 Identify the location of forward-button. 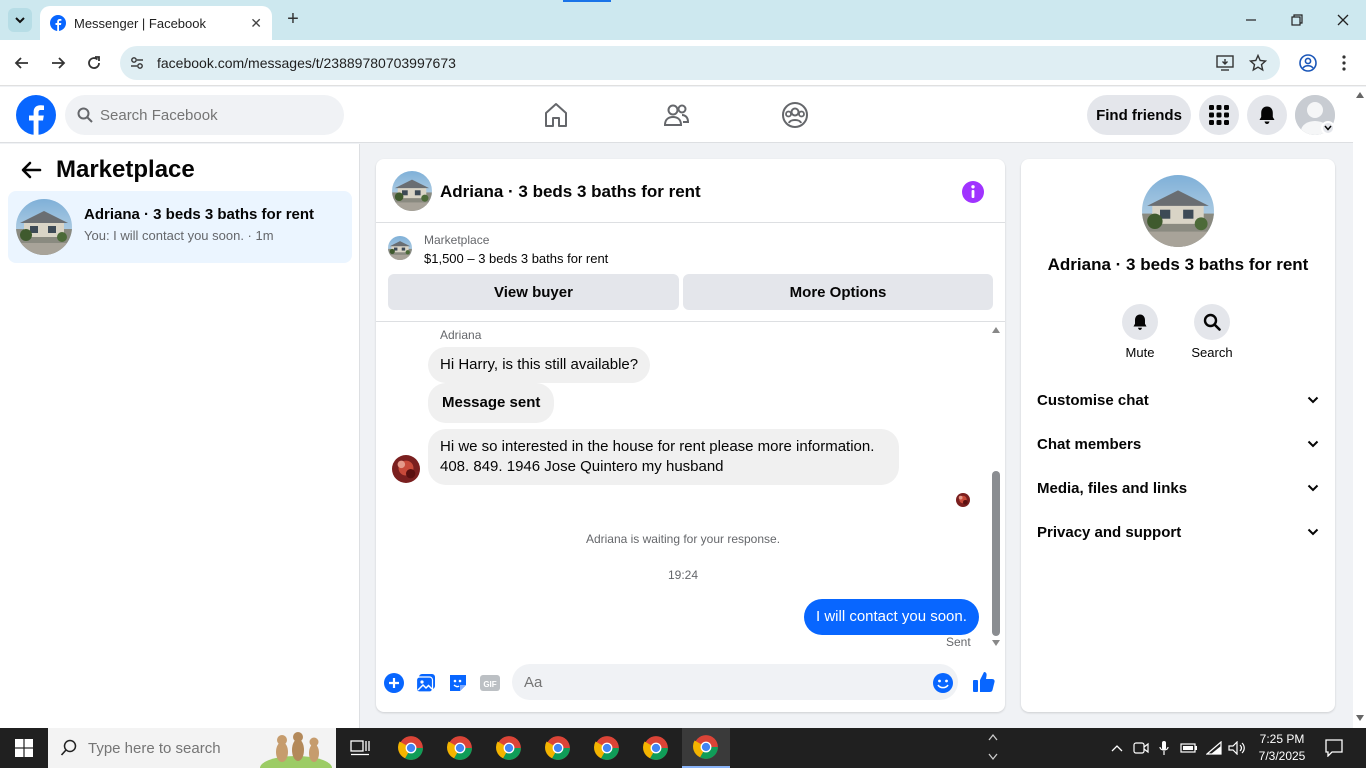
(58, 63).